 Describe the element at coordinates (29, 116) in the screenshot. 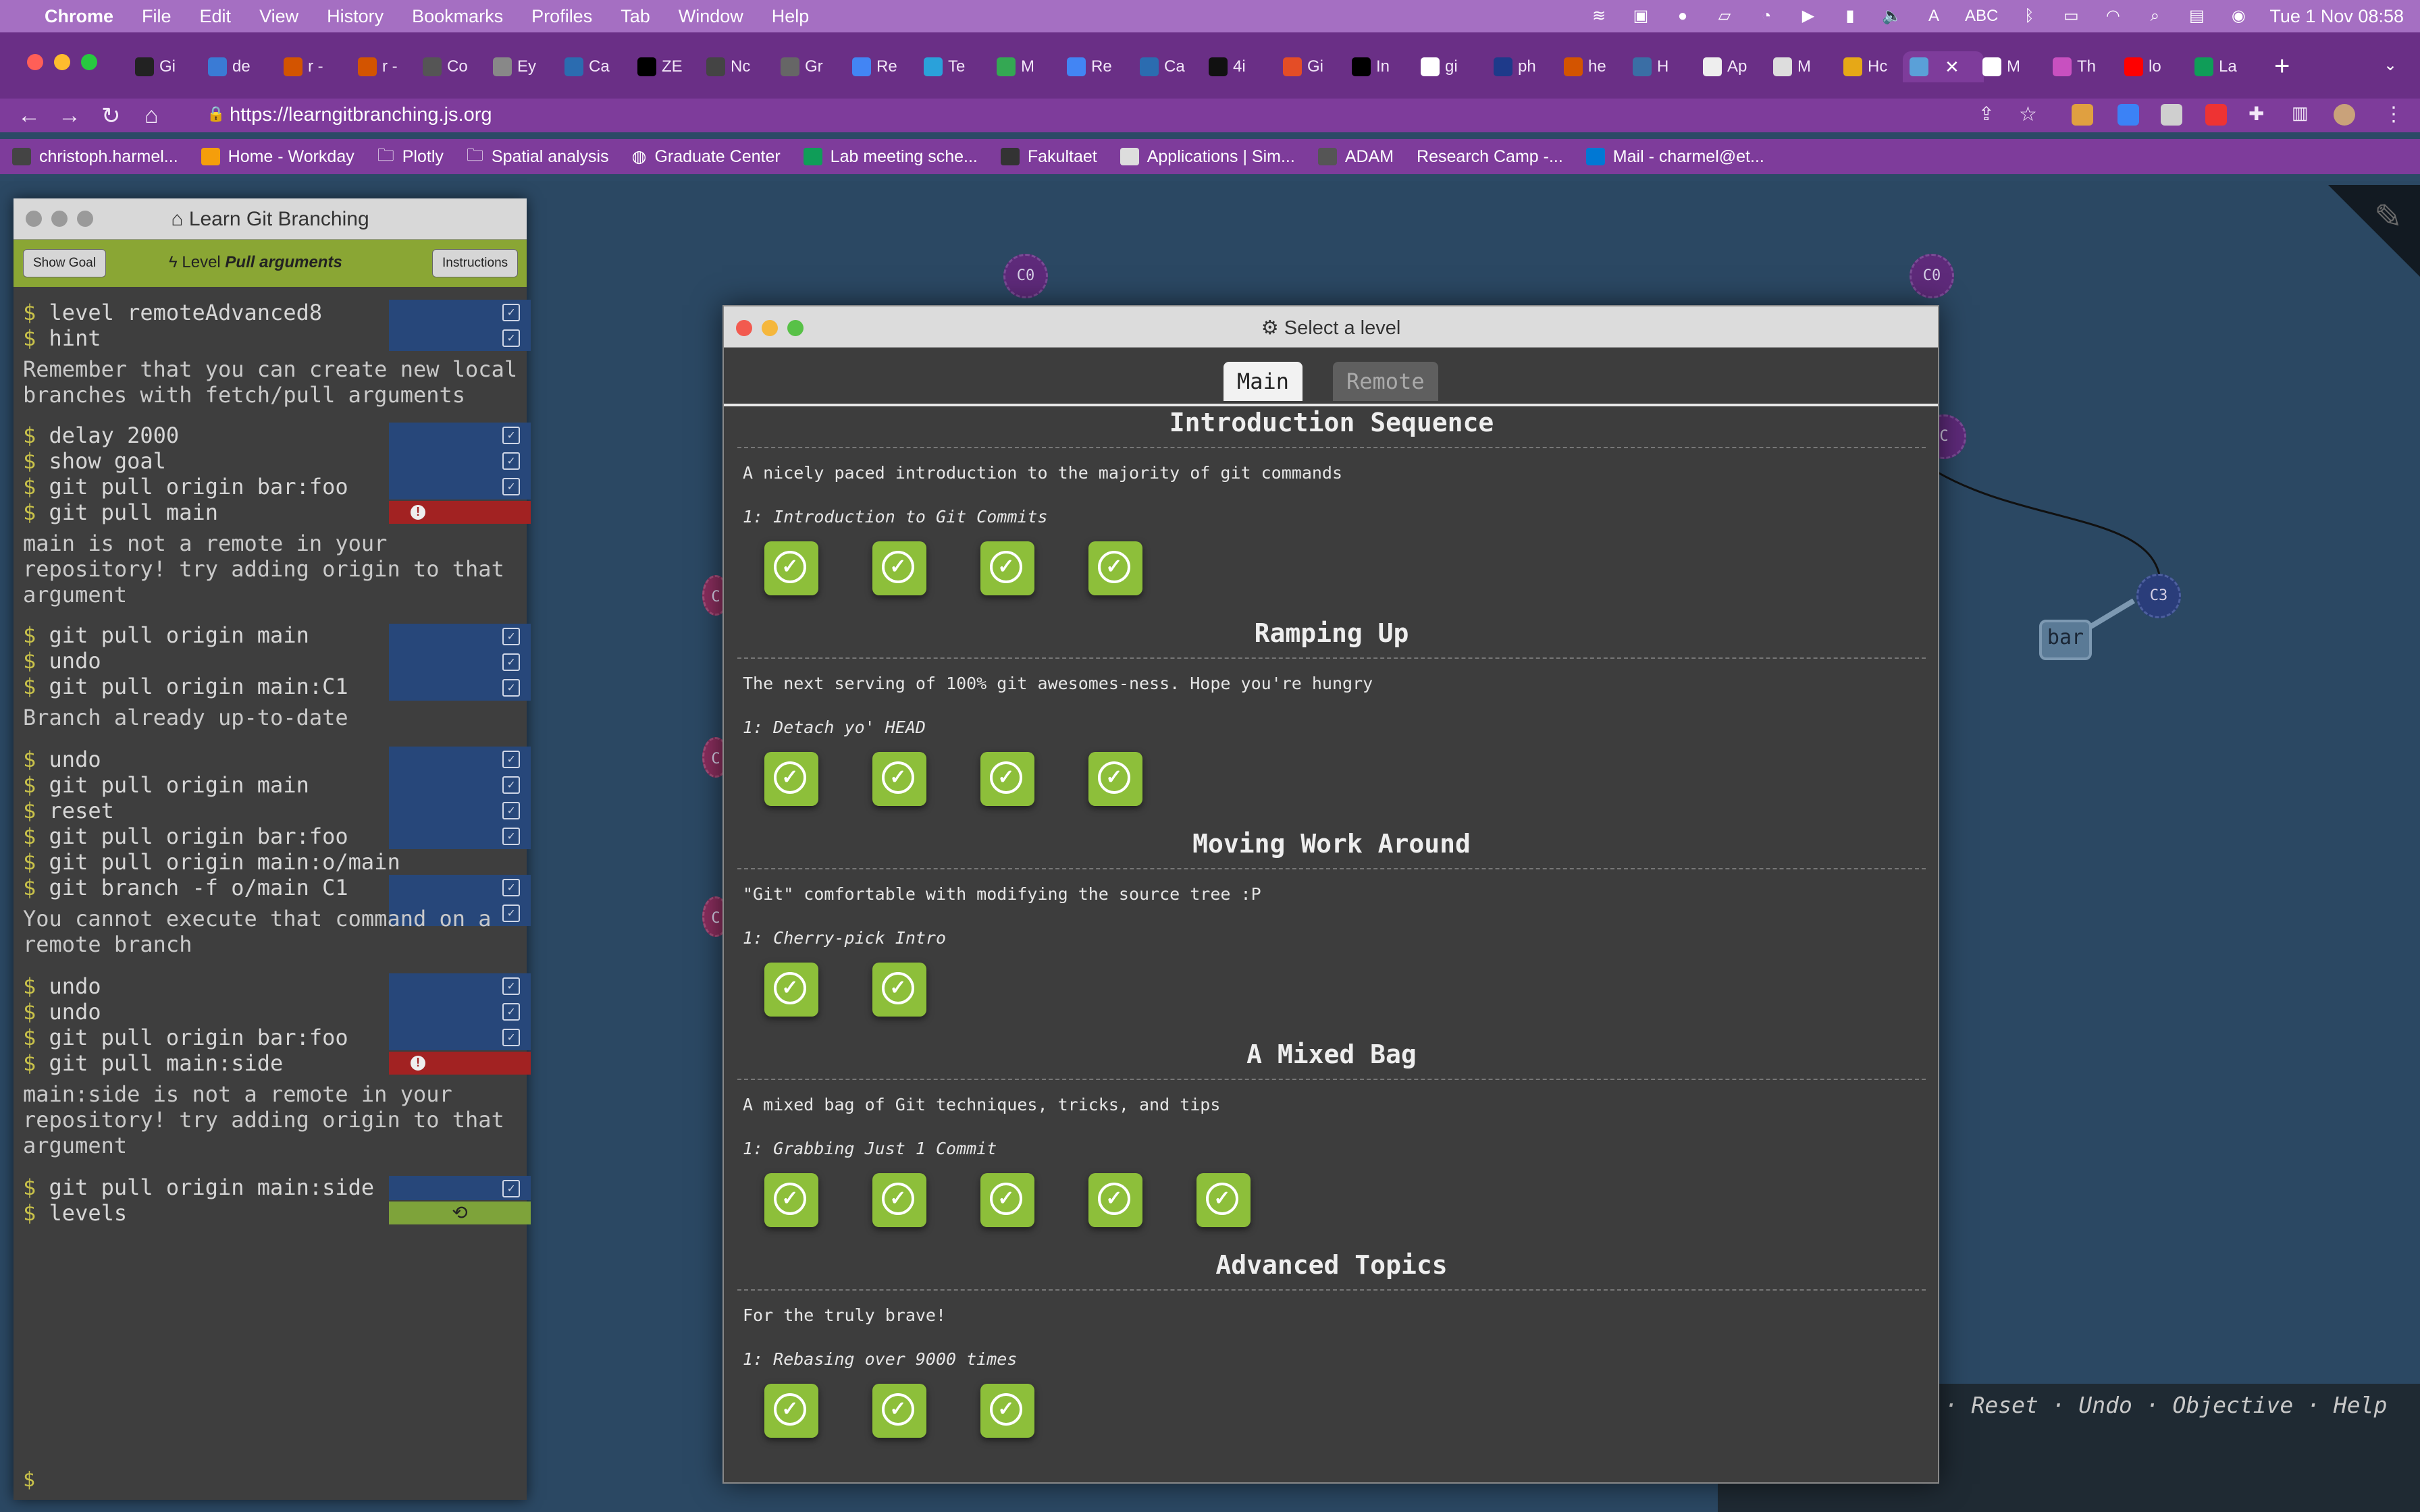

I see `back-arrow-icon: ←` at that location.